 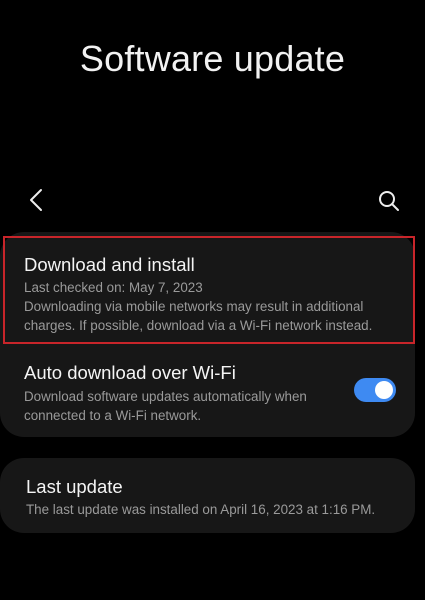 I want to click on search-button, so click(x=389, y=201).